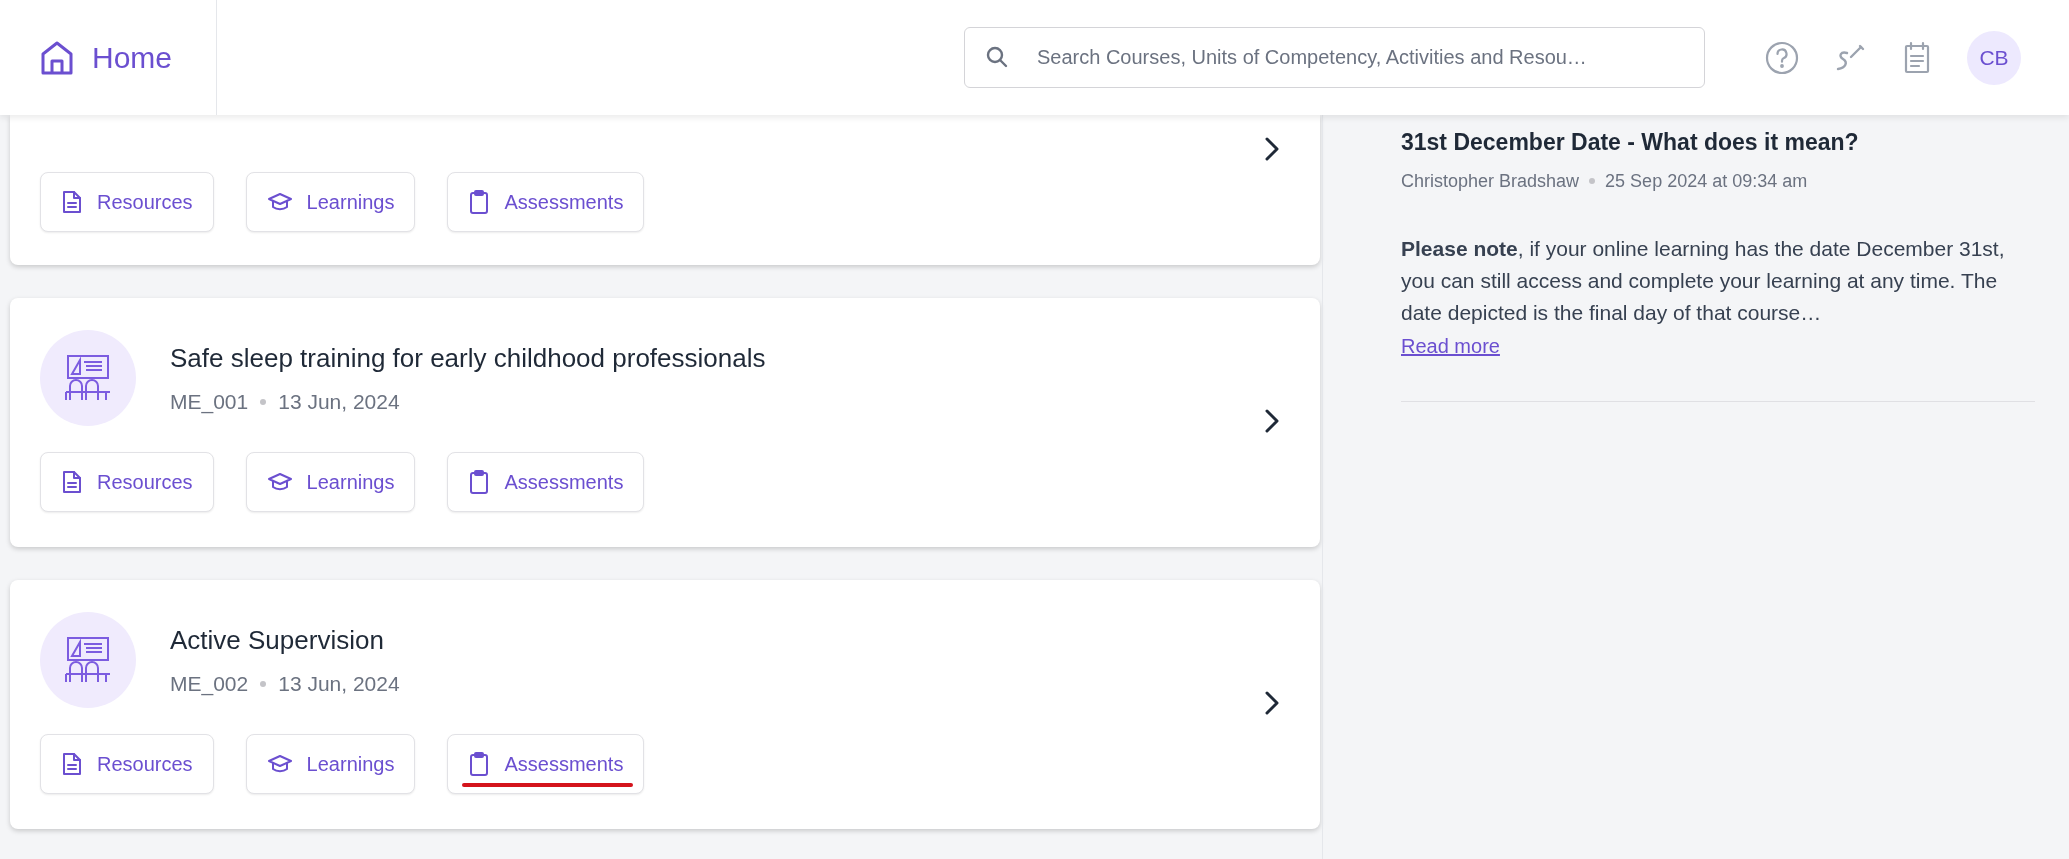 Image resolution: width=2069 pixels, height=859 pixels. Describe the element at coordinates (1450, 345) in the screenshot. I see `read-more-link: Read more` at that location.